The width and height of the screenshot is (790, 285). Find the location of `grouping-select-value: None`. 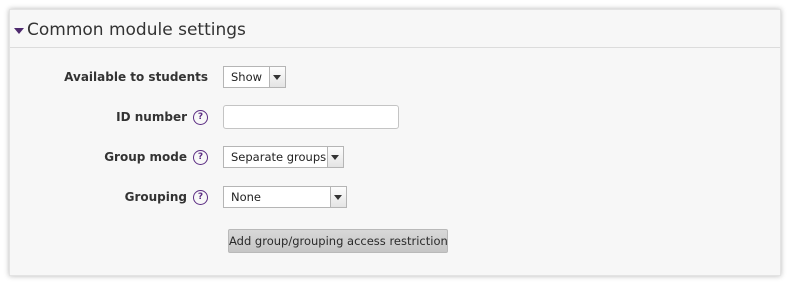

grouping-select-value: None is located at coordinates (246, 197).